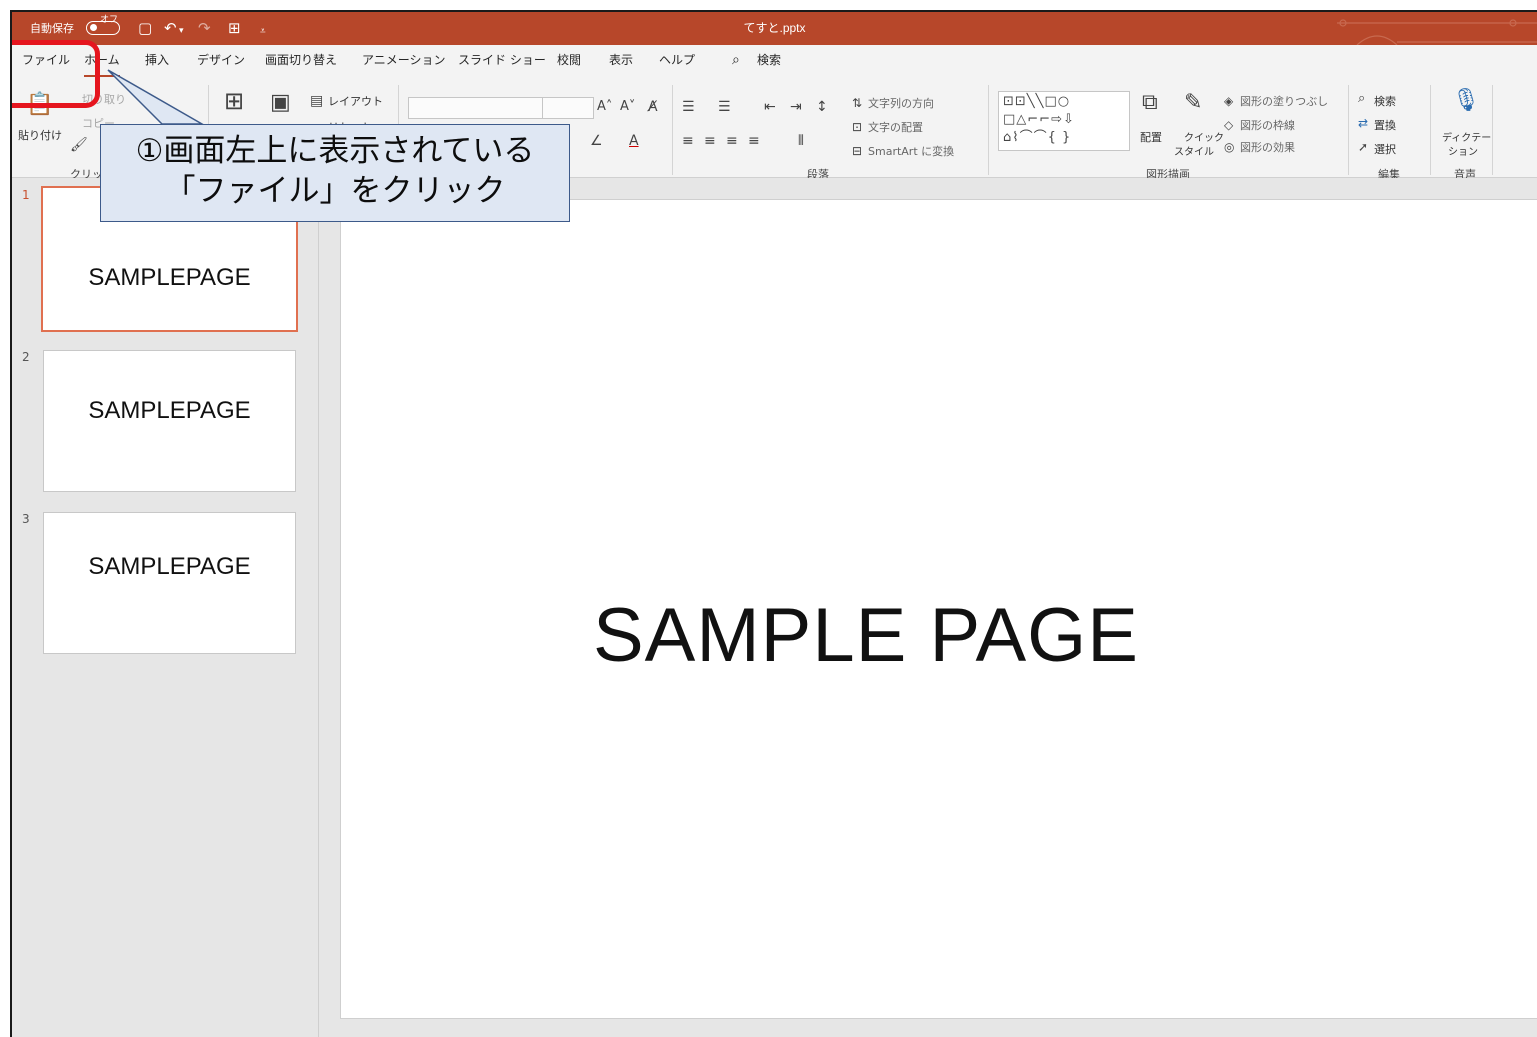 This screenshot has width=1537, height=1037. I want to click on smartart-button: SmartArt に変換, so click(911, 151).